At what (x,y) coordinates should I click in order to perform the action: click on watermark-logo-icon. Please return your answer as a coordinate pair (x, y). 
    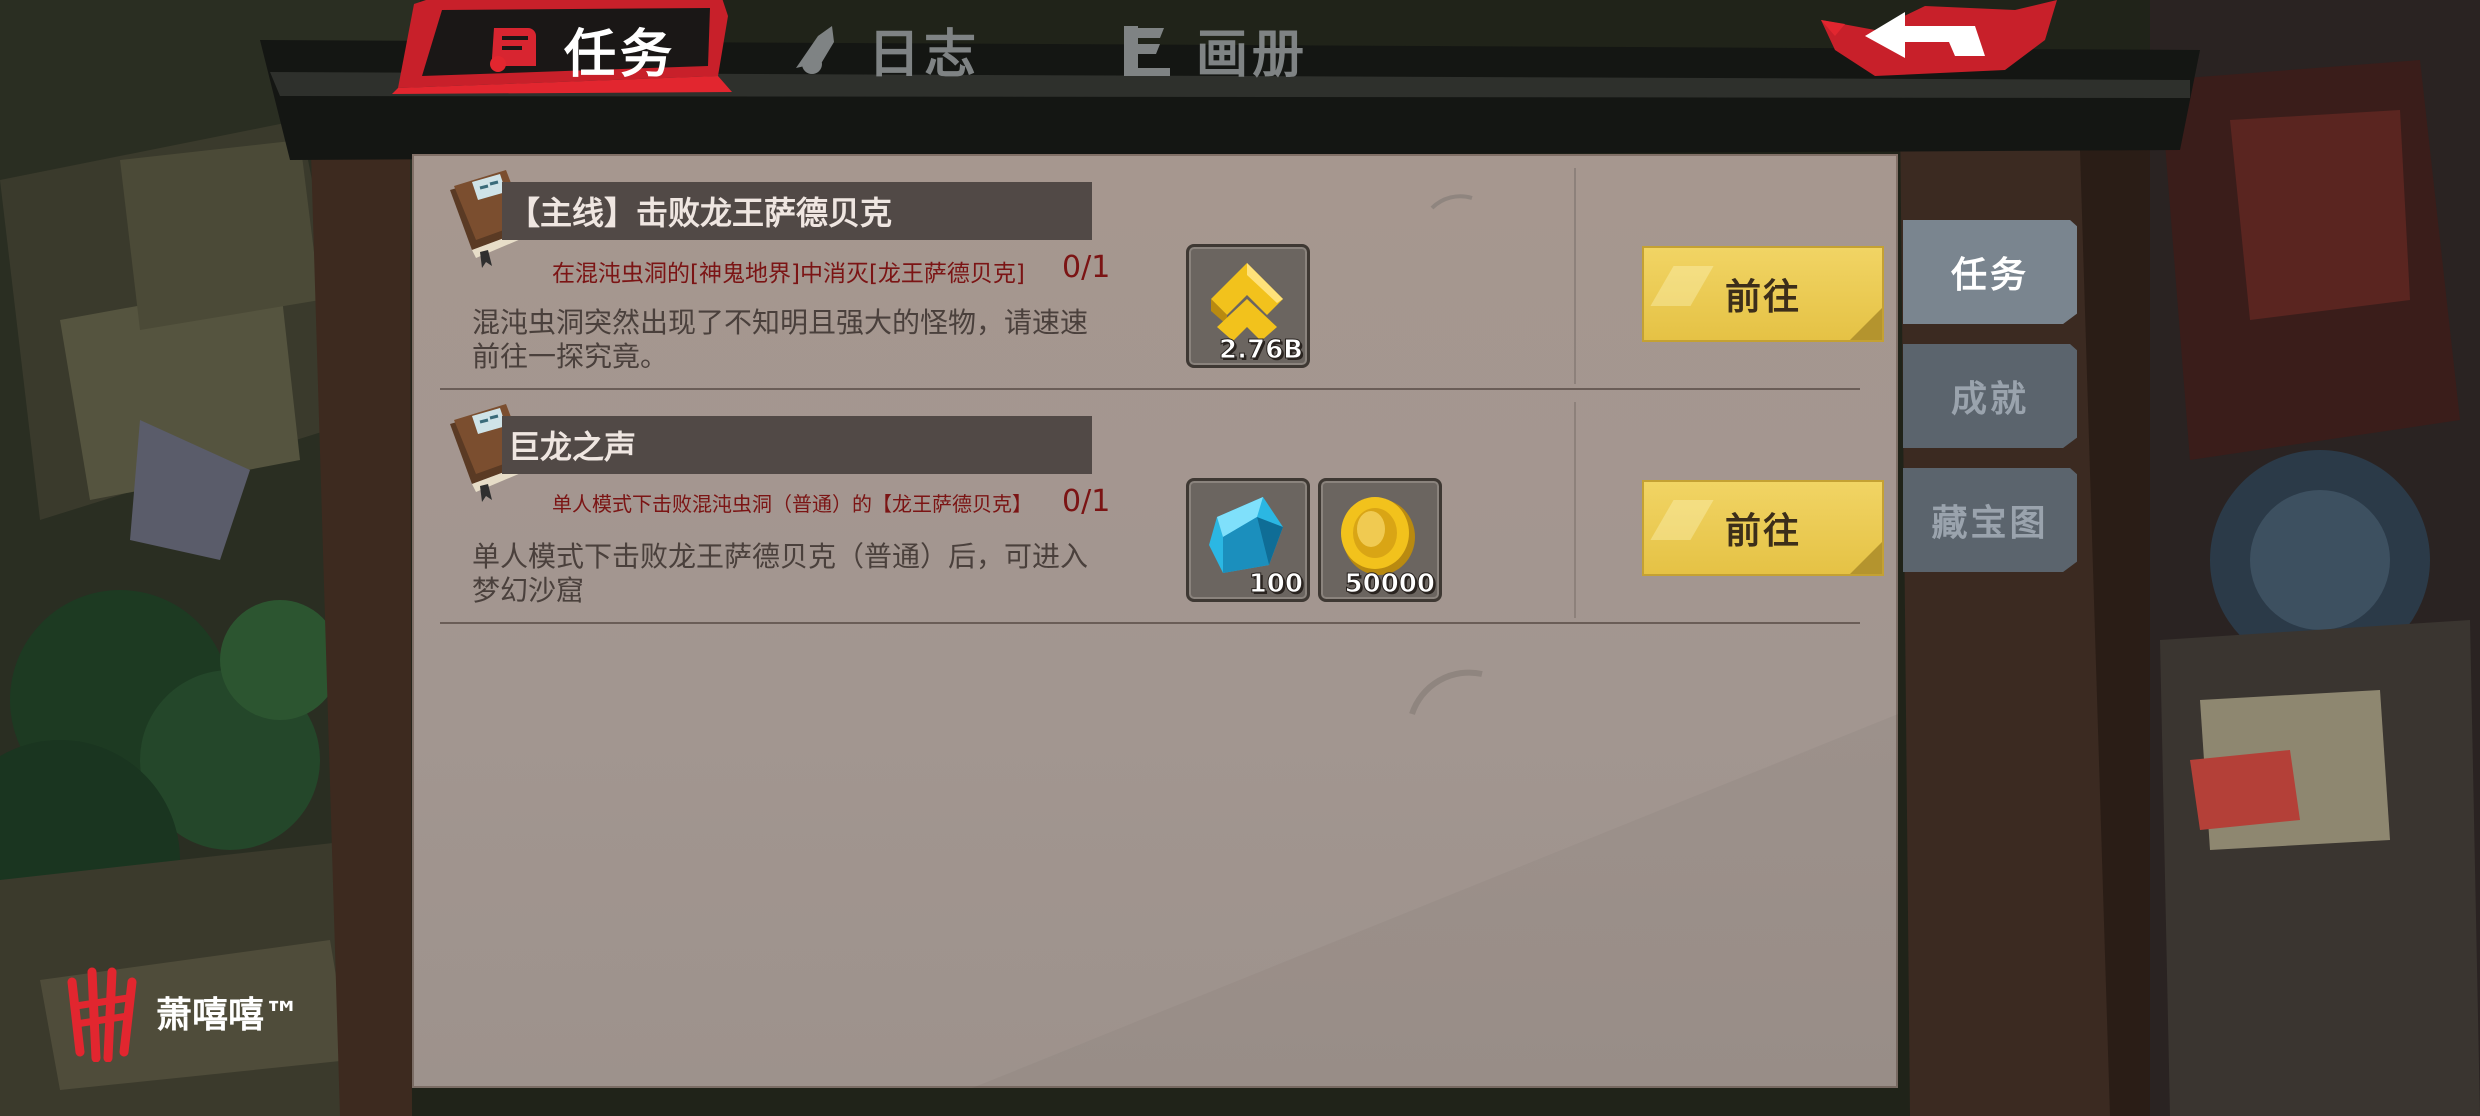
    Looking at the image, I should click on (102, 1014).